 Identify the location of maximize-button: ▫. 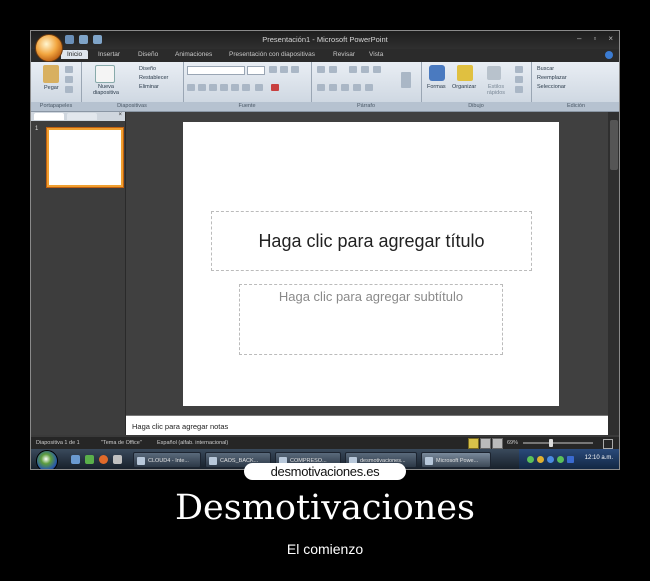
(594, 38).